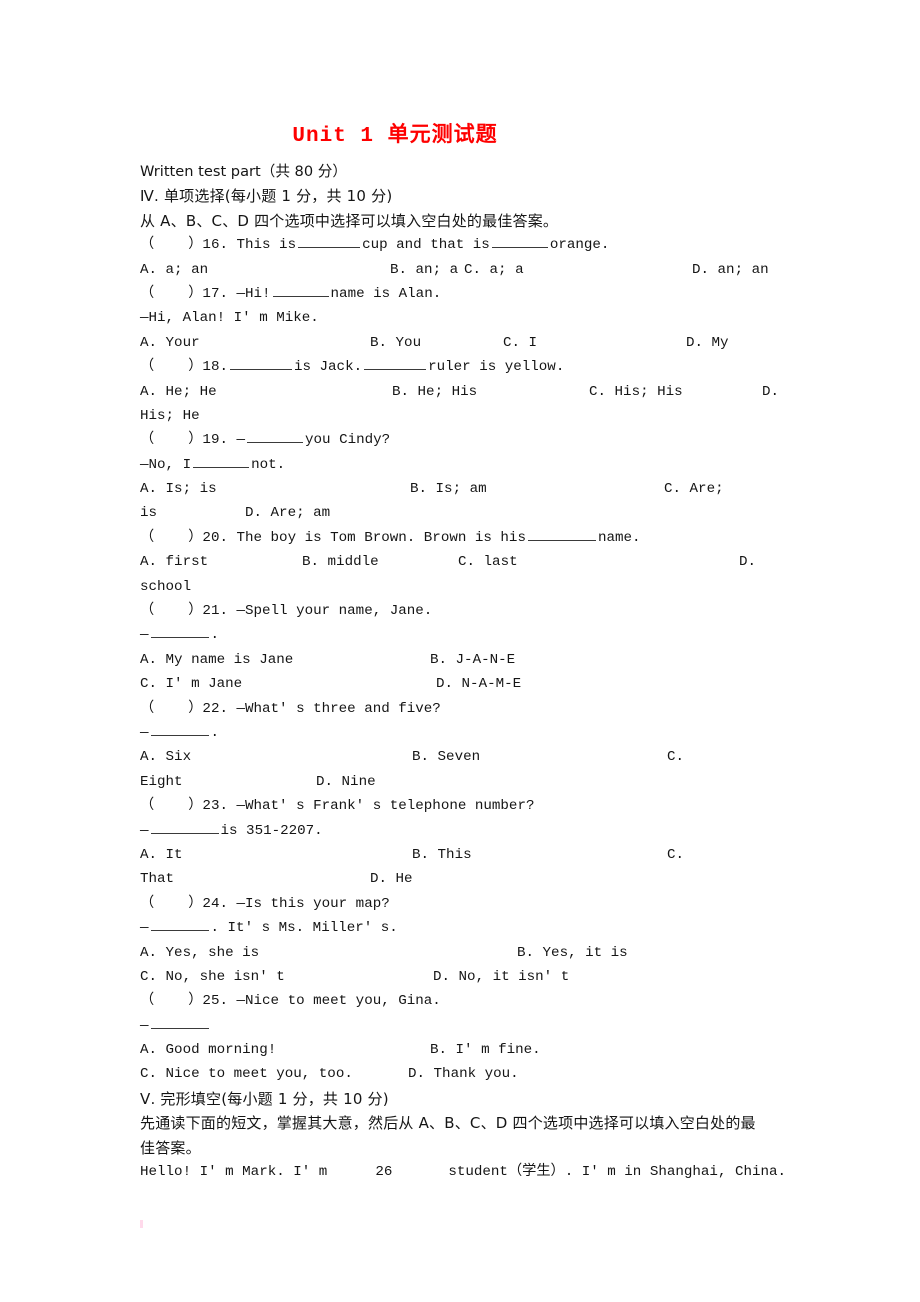 Image resolution: width=920 pixels, height=1302 pixels. I want to click on q20-option-a: A. first, so click(221, 562).